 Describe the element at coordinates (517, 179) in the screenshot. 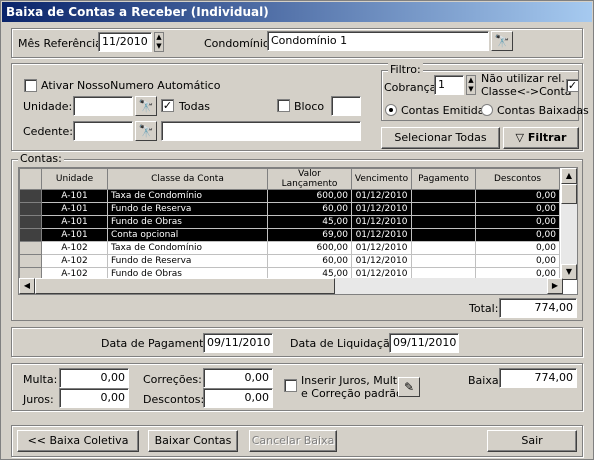

I see `column-header: Descontos` at that location.